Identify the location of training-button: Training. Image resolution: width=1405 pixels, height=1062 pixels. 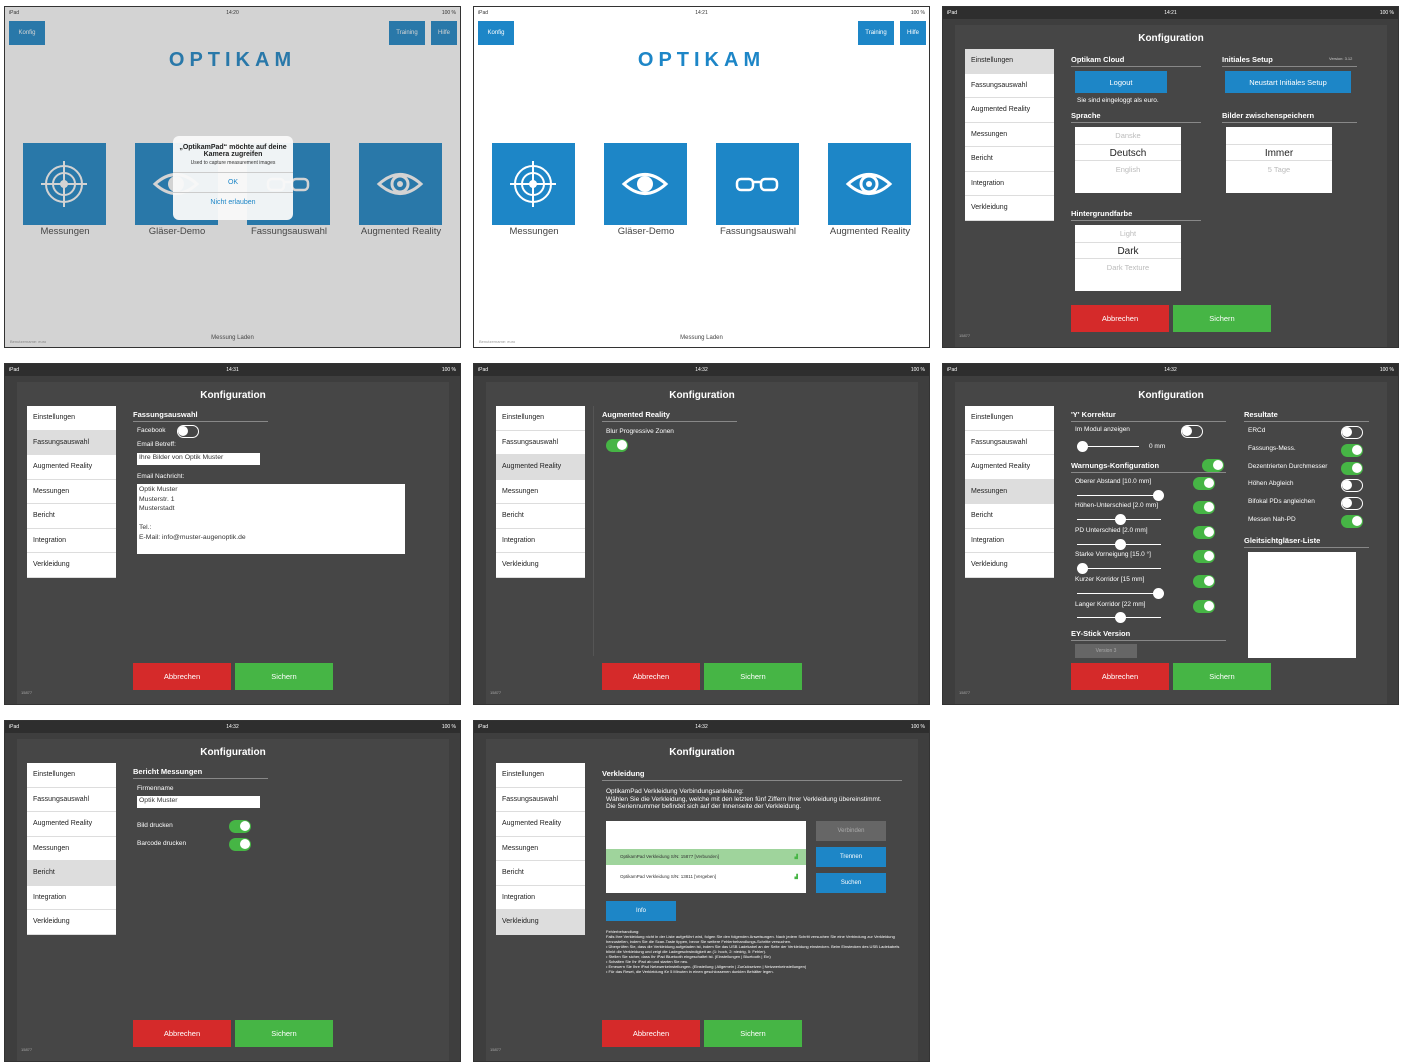
(876, 33).